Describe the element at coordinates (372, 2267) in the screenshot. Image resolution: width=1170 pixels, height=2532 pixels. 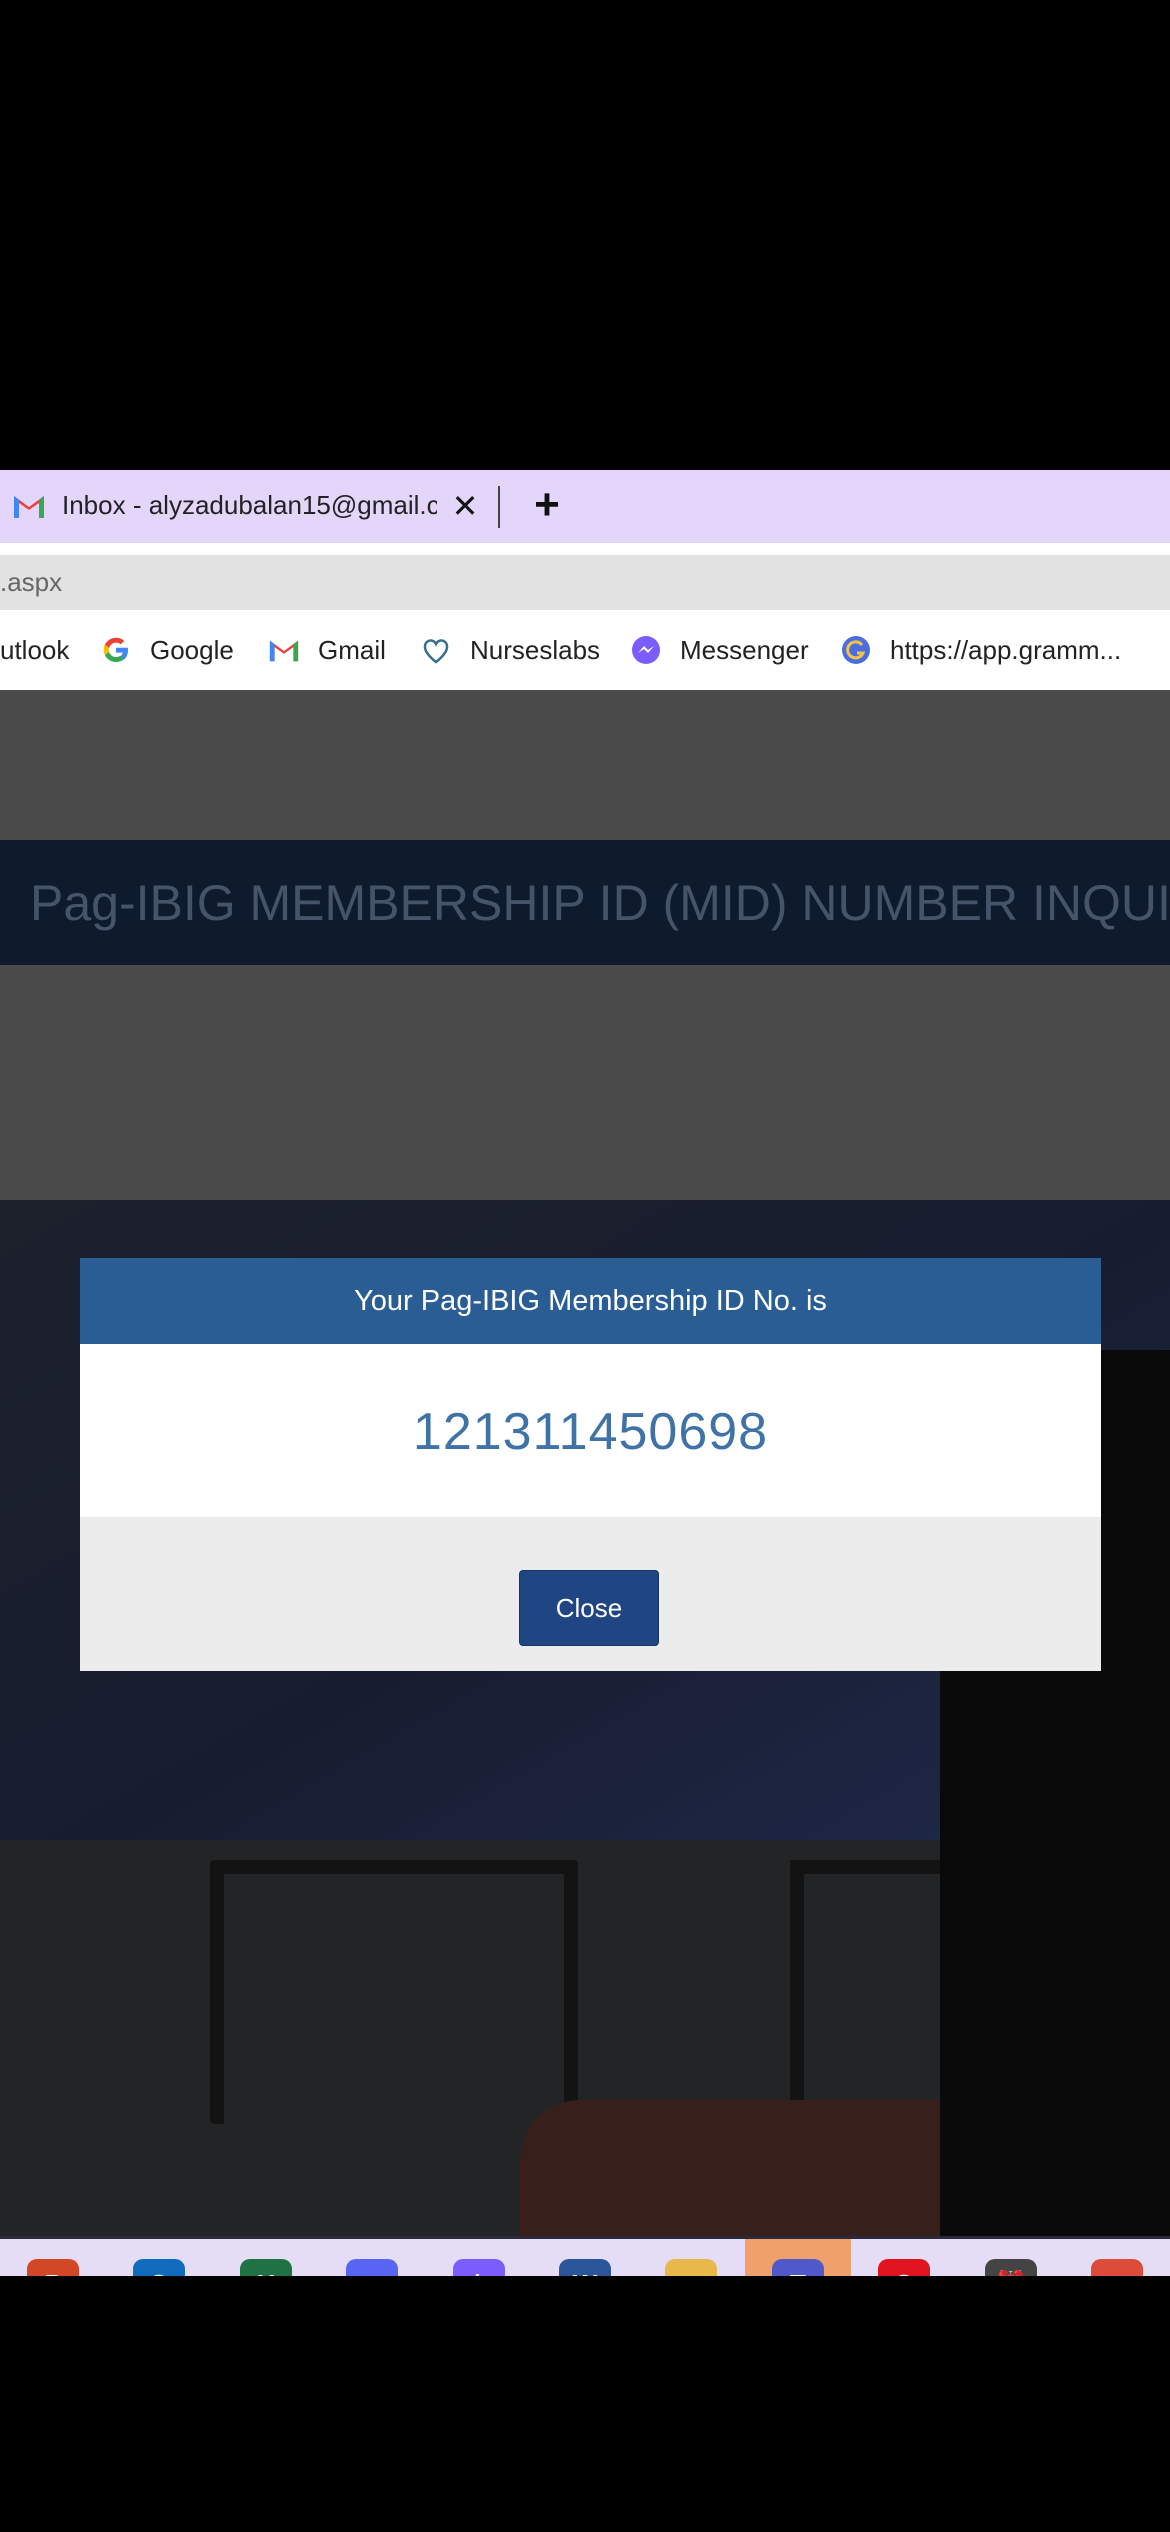
I see `discord-icon: ◉` at that location.